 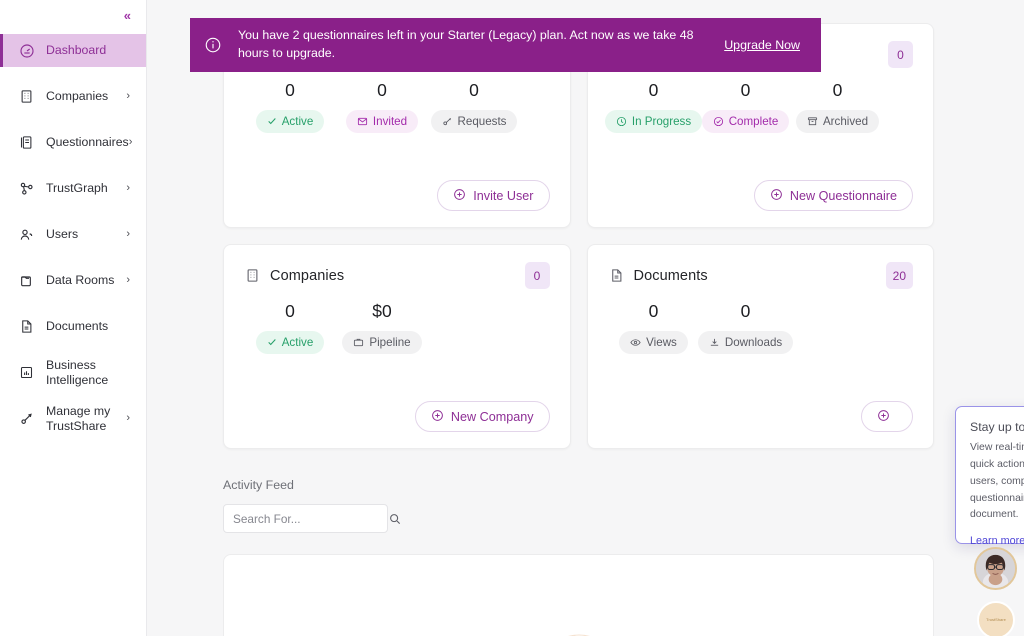 I want to click on archive-icon, so click(x=812, y=121).